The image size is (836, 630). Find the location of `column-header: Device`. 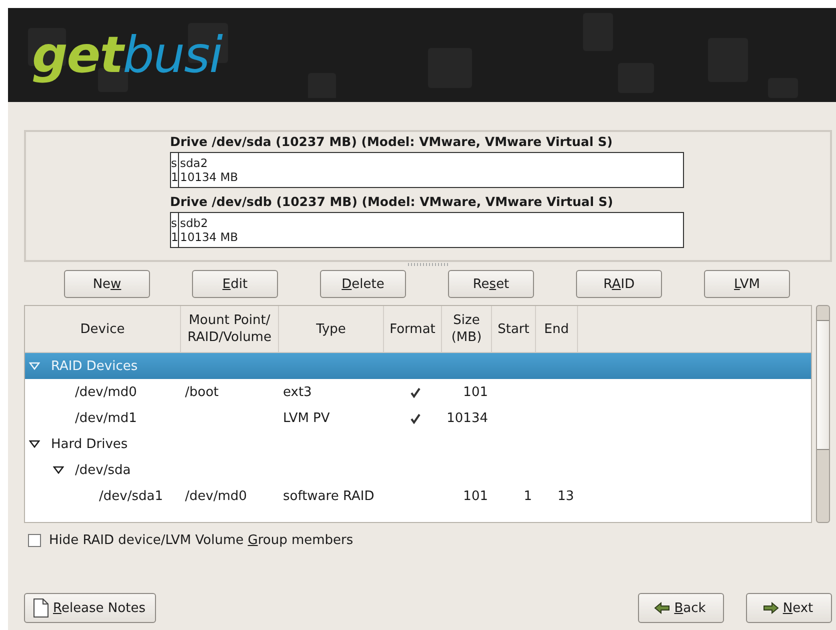

column-header: Device is located at coordinates (103, 329).